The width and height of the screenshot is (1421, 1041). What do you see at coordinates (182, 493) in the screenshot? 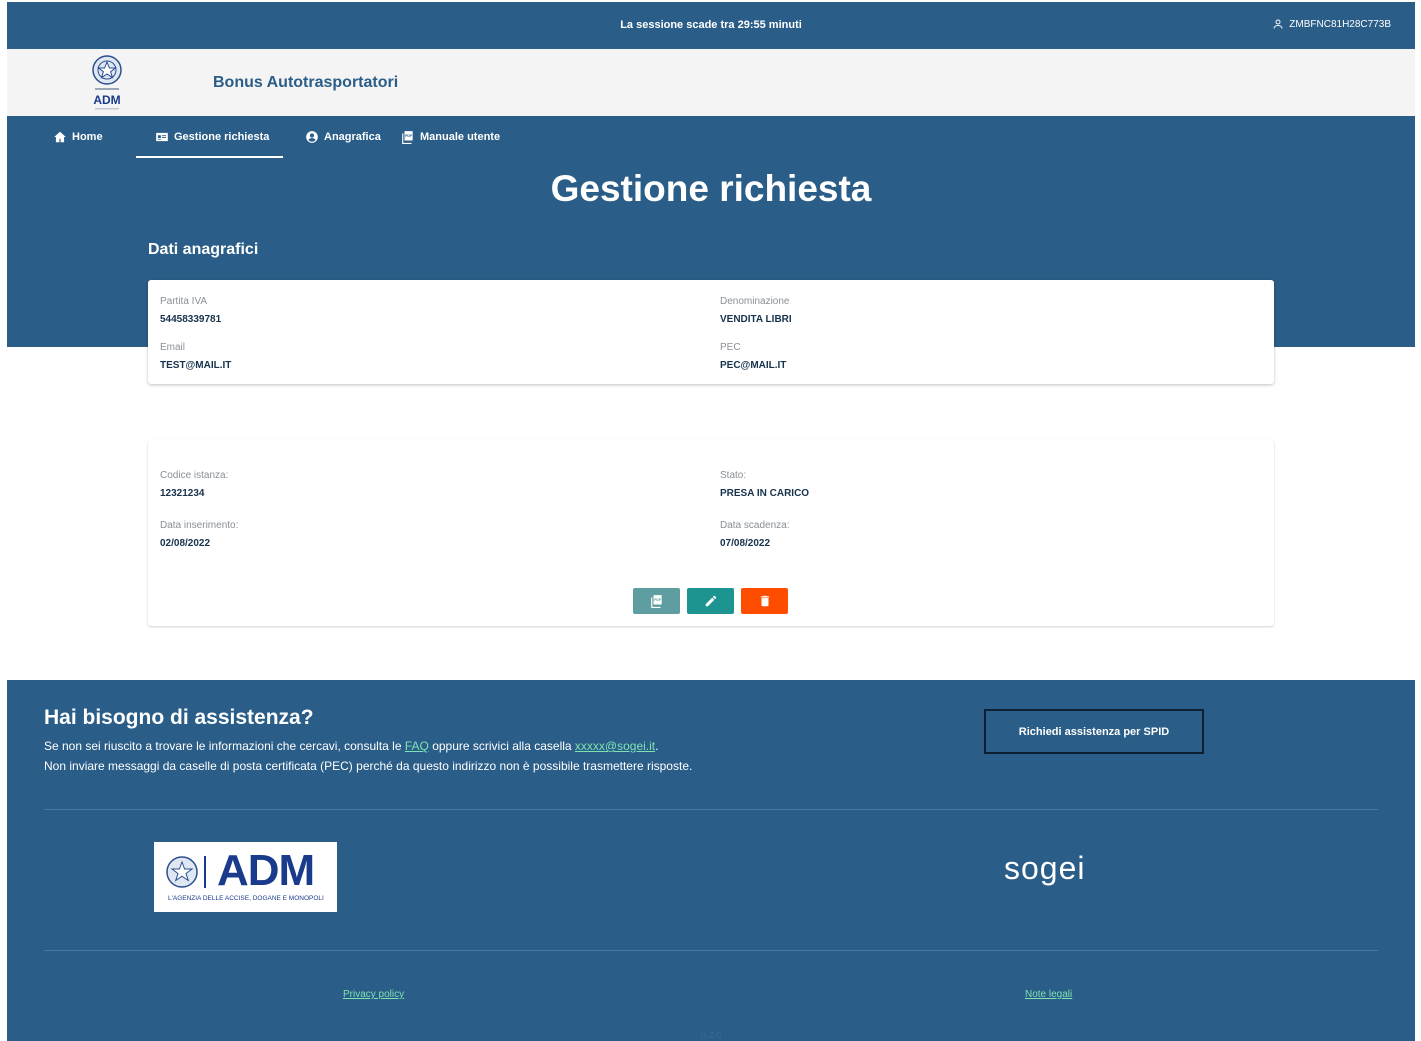
I see `codice-istanza-value: 12321234` at bounding box center [182, 493].